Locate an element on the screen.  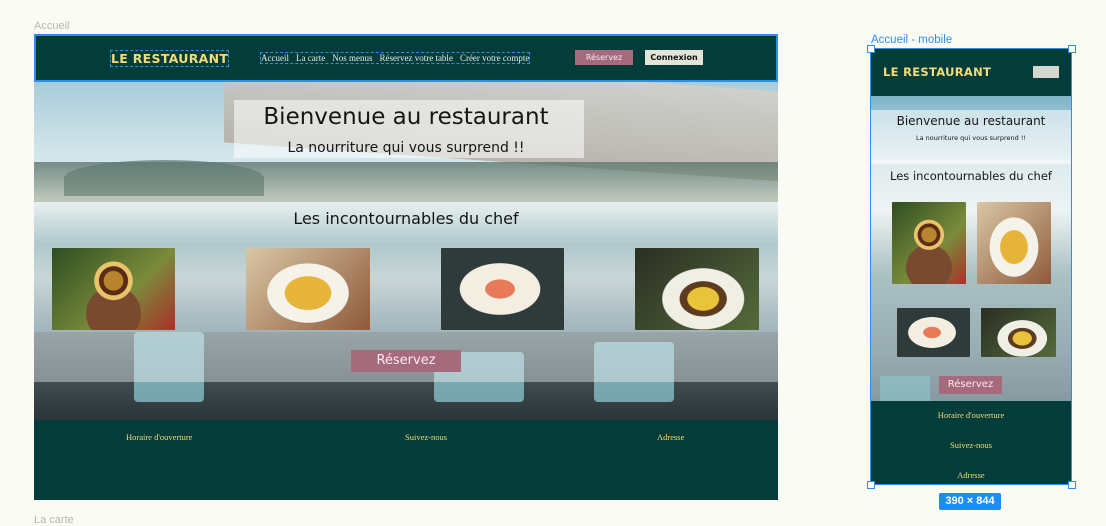
frame-label-desktop: Accueil is located at coordinates (51, 26).